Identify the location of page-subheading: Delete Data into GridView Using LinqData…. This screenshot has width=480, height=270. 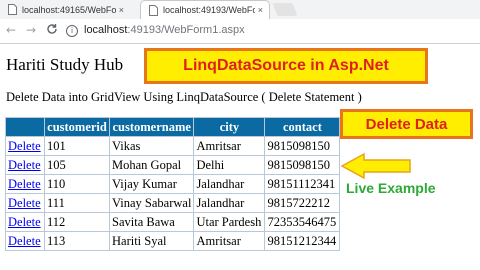
(184, 97).